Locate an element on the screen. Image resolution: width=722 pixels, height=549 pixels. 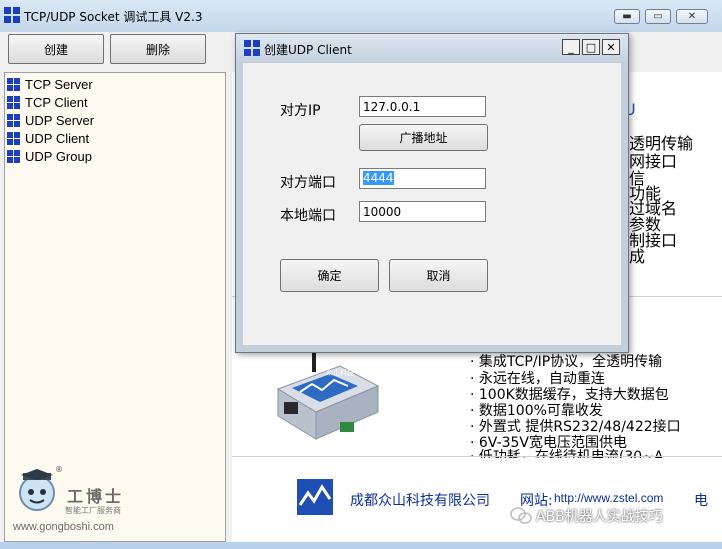
tree-item-label: UDP Client is located at coordinates (57, 138).